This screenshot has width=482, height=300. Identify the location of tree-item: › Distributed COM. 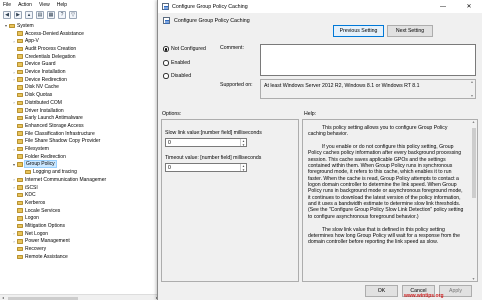
(37, 103).